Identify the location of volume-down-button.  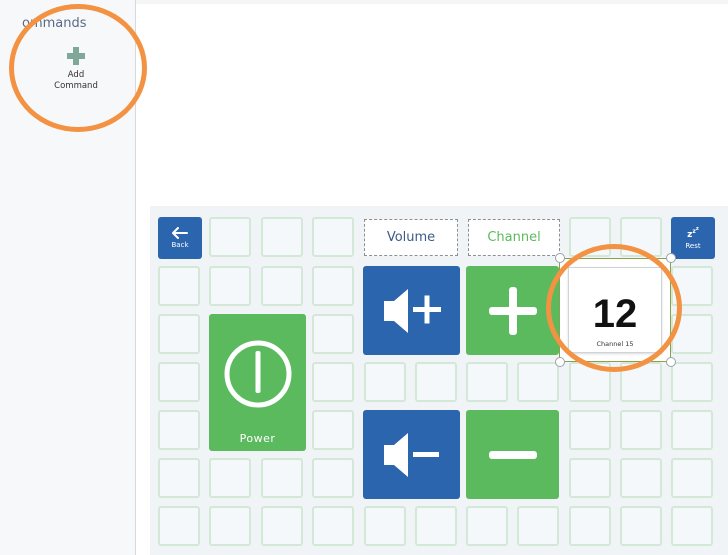
(411, 454).